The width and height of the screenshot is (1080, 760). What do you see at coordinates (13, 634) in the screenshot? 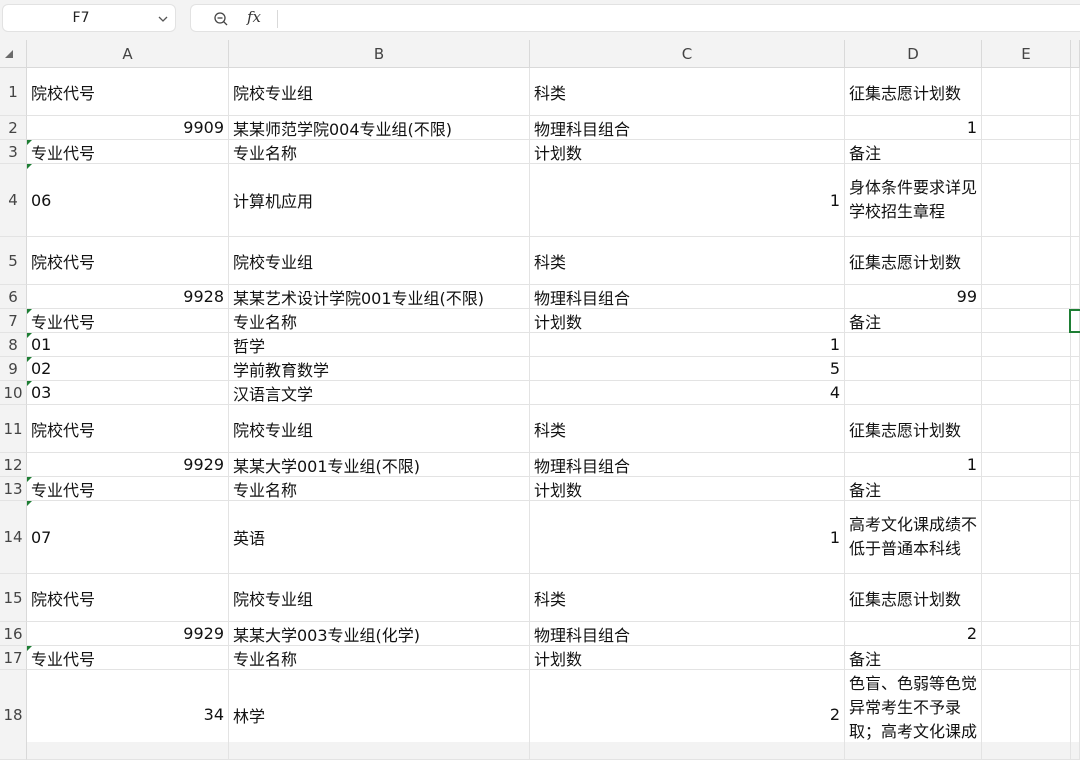
I see `row-header-16: 16` at bounding box center [13, 634].